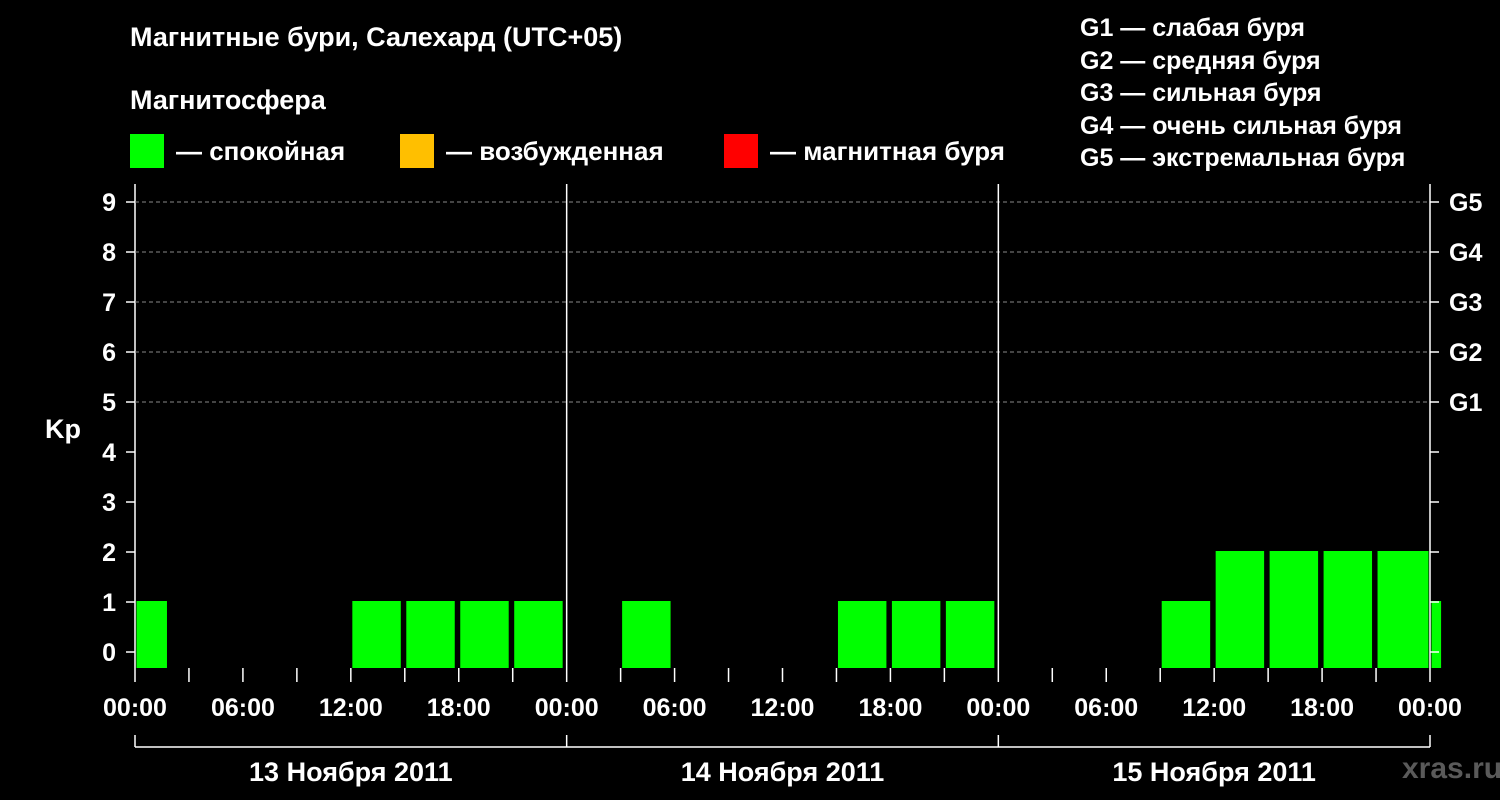 The height and width of the screenshot is (800, 1500). Describe the element at coordinates (1451, 768) in the screenshot. I see `watermark: xras.ru` at that location.